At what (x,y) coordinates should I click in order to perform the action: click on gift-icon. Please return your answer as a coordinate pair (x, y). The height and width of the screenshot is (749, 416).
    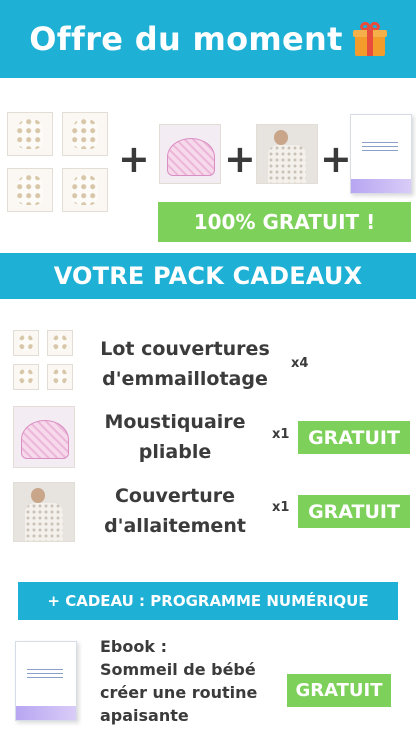
    Looking at the image, I should click on (369, 38).